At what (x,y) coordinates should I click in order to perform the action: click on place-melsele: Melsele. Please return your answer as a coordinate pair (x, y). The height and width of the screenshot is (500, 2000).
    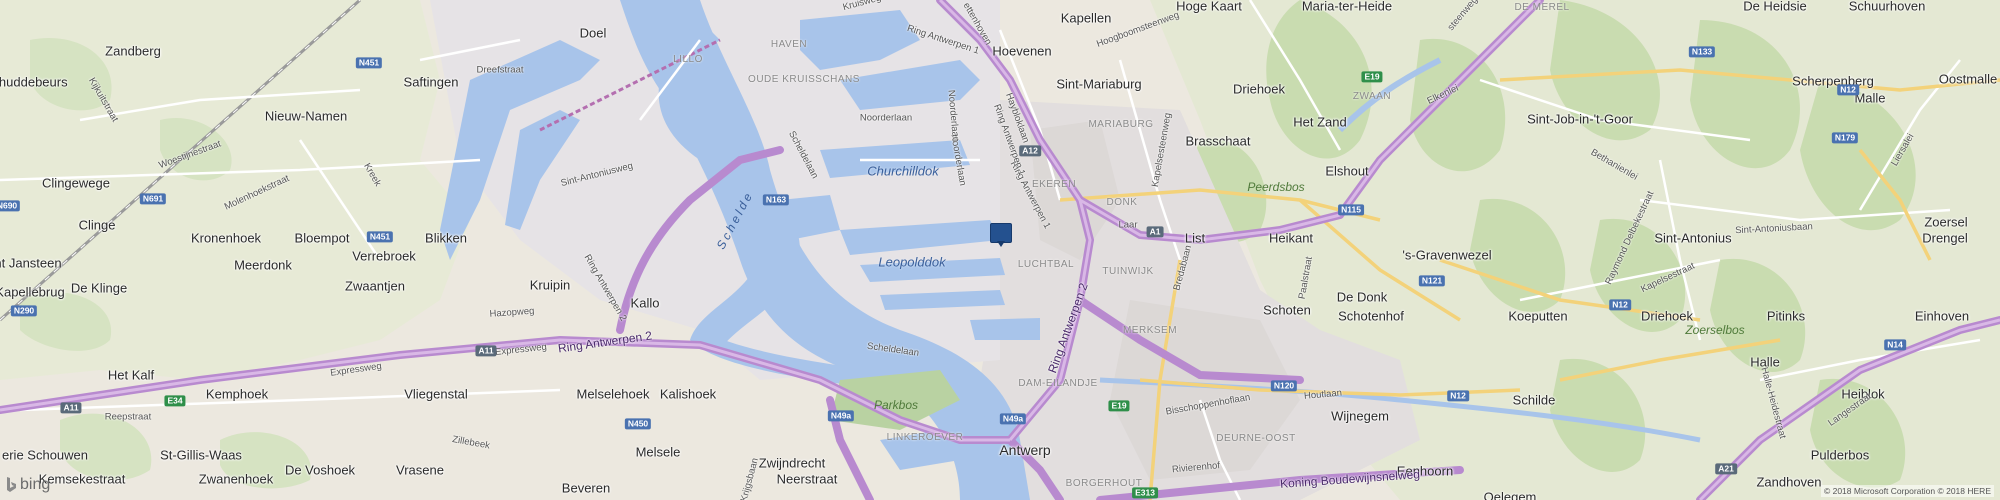
    Looking at the image, I should click on (658, 452).